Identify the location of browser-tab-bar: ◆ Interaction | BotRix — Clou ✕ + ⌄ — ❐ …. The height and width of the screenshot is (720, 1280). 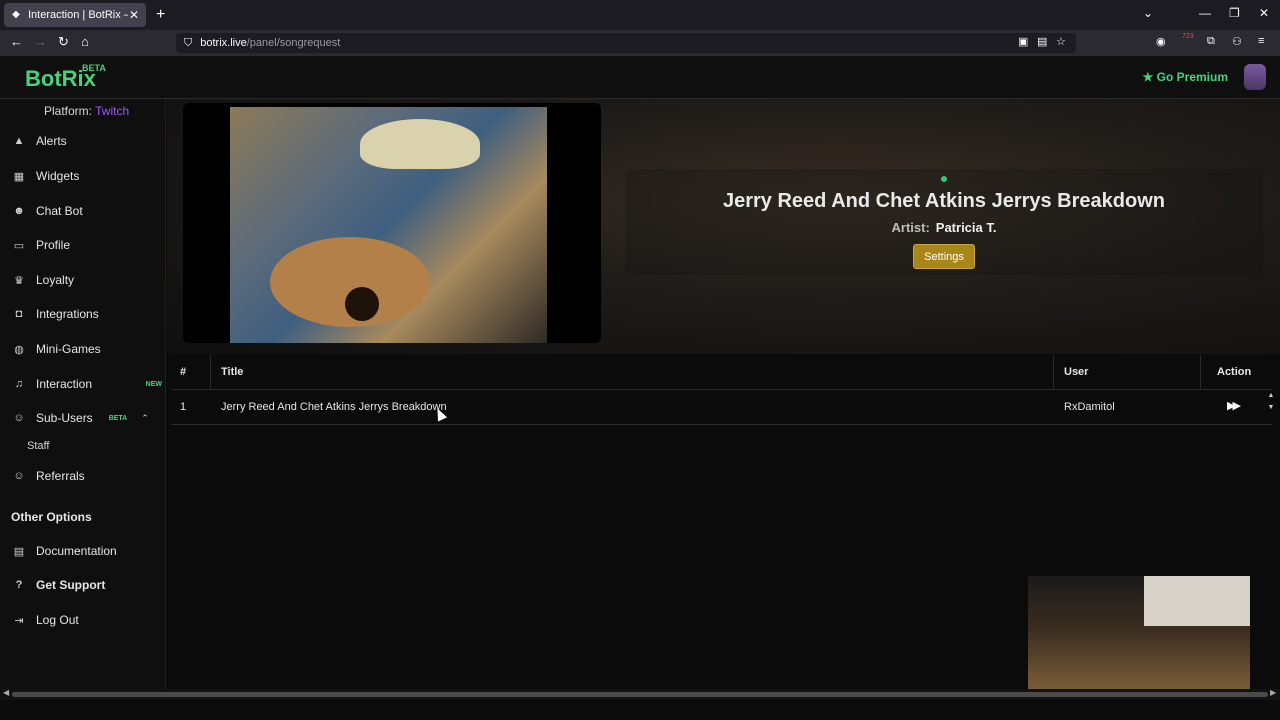
(640, 15).